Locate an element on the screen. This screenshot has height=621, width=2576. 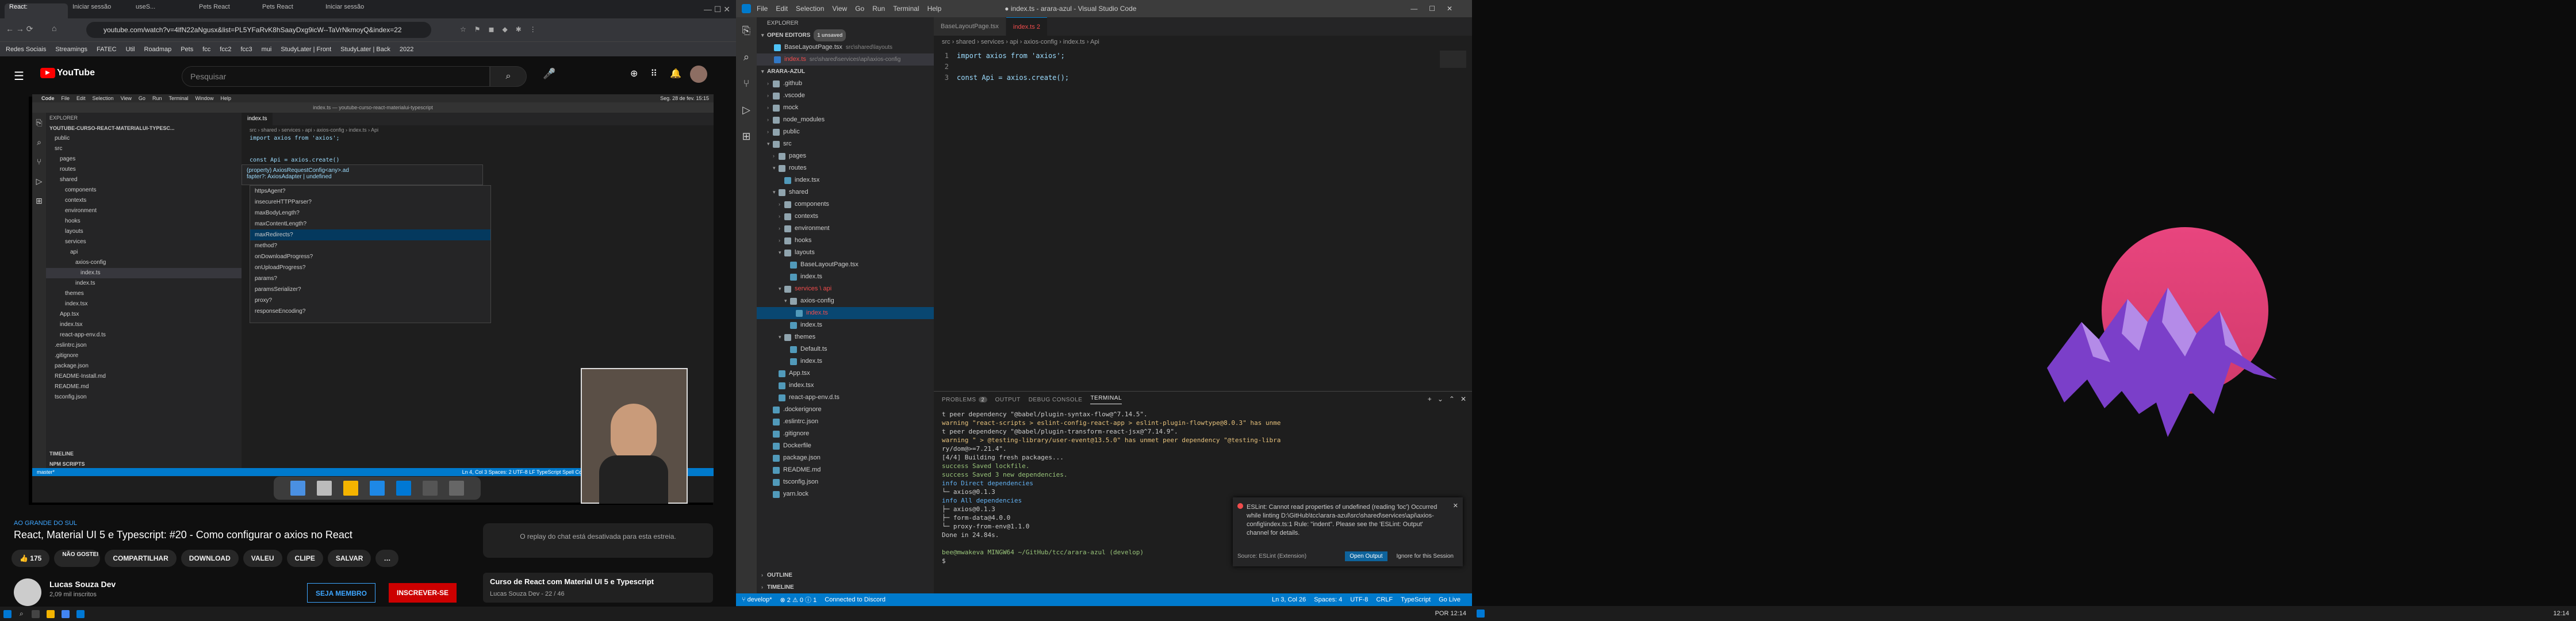
tree-item: › environment is located at coordinates (845, 229).